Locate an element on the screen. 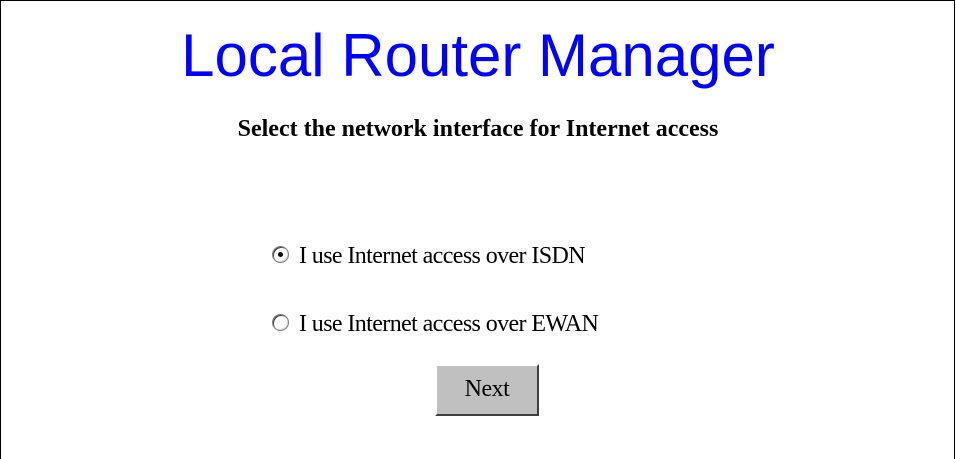  radio-isdn is located at coordinates (280, 254).